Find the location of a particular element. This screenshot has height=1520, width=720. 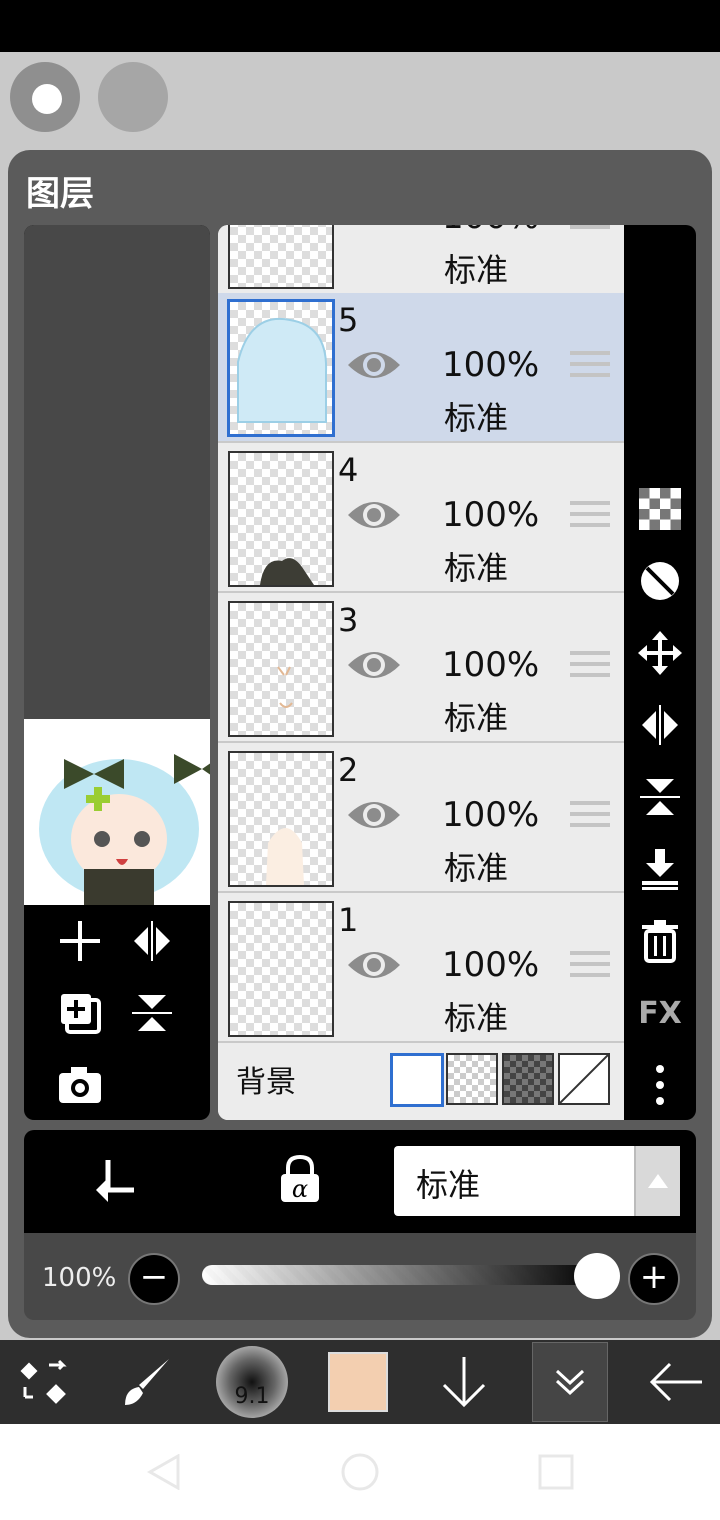

alpha-lock-icon: α is located at coordinates (300, 1181).